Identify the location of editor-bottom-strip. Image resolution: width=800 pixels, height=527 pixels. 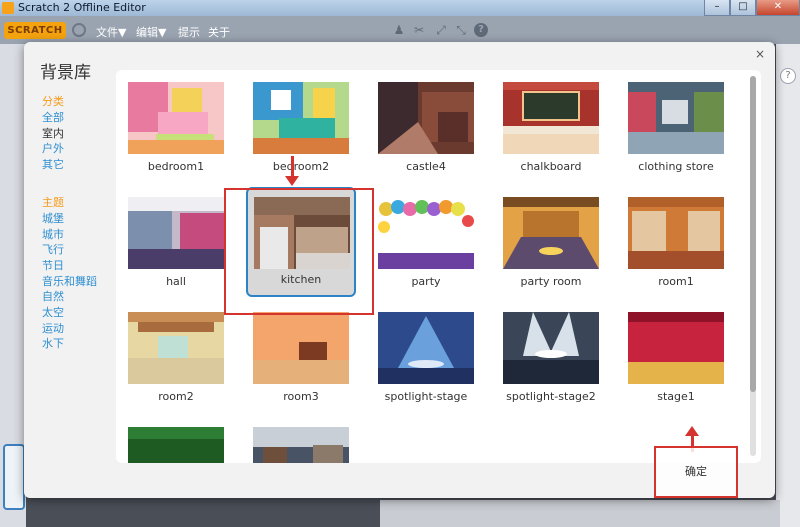
(580, 513).